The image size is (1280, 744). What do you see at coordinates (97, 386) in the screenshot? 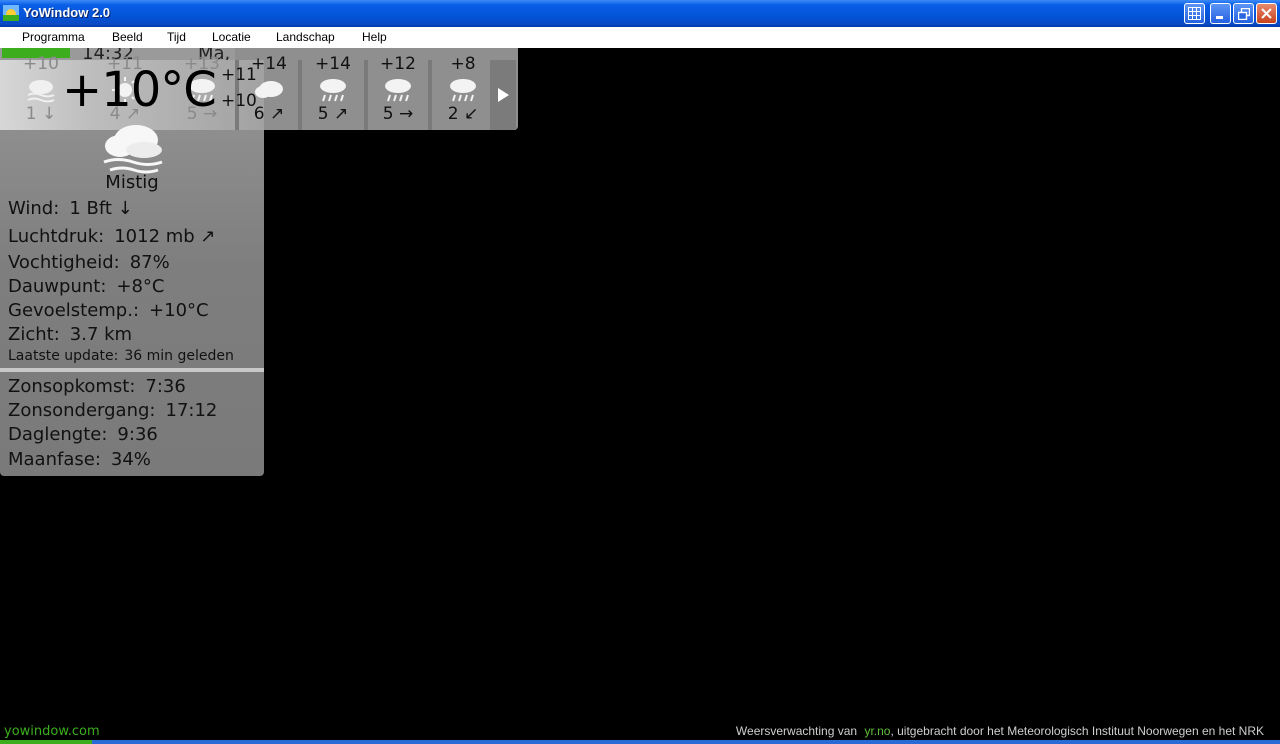
I see `sunrise: Zonsopkomst: 7:36` at bounding box center [97, 386].